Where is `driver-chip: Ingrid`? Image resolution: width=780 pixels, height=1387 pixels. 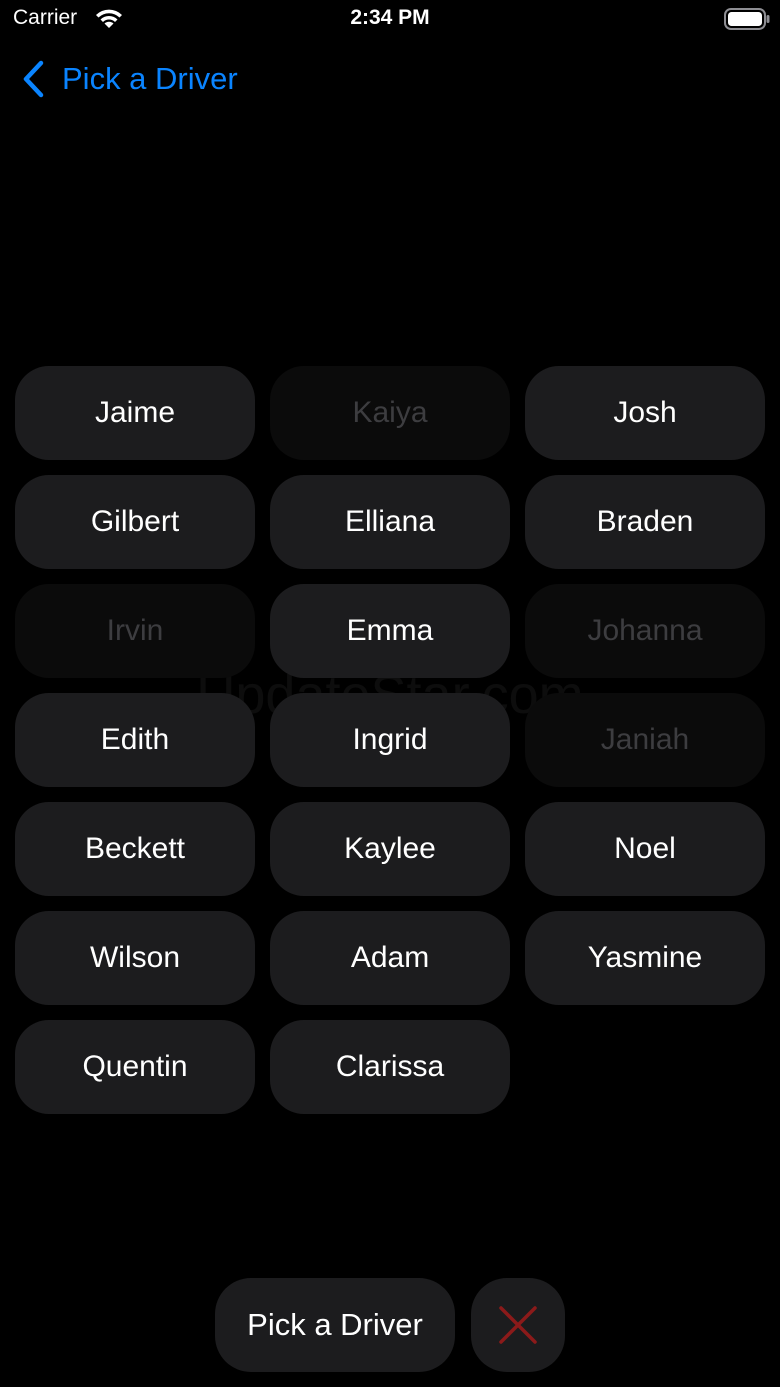
driver-chip: Ingrid is located at coordinates (390, 740).